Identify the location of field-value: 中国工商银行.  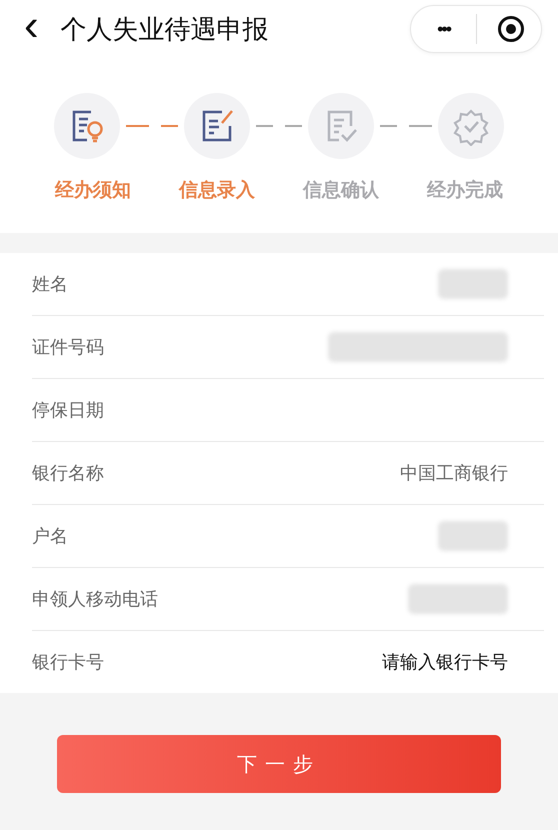
(454, 473).